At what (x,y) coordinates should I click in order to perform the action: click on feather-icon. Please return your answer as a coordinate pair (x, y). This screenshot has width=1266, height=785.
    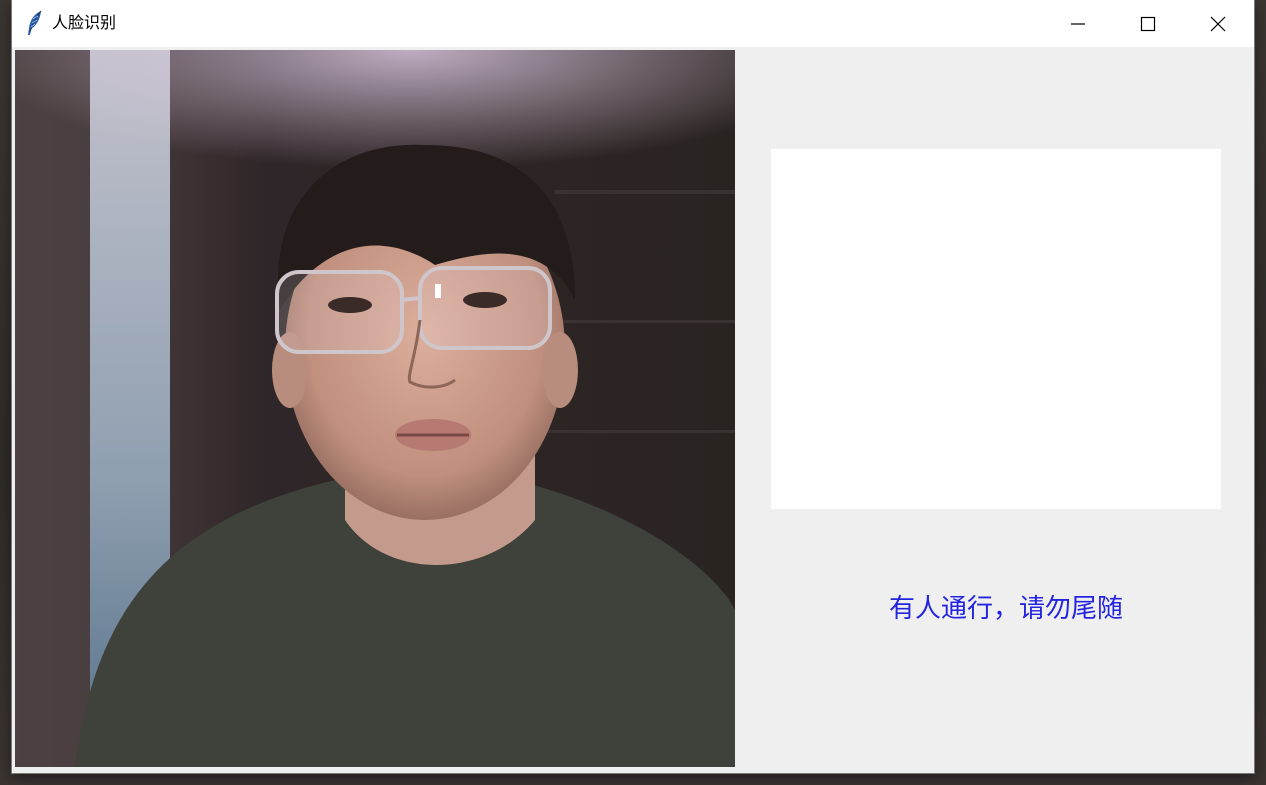
    Looking at the image, I should click on (35, 23).